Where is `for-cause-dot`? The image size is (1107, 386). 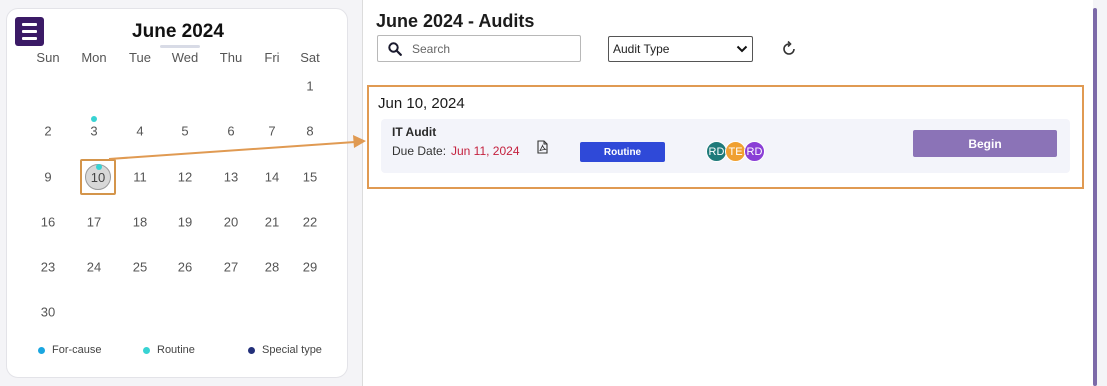 for-cause-dot is located at coordinates (41, 350).